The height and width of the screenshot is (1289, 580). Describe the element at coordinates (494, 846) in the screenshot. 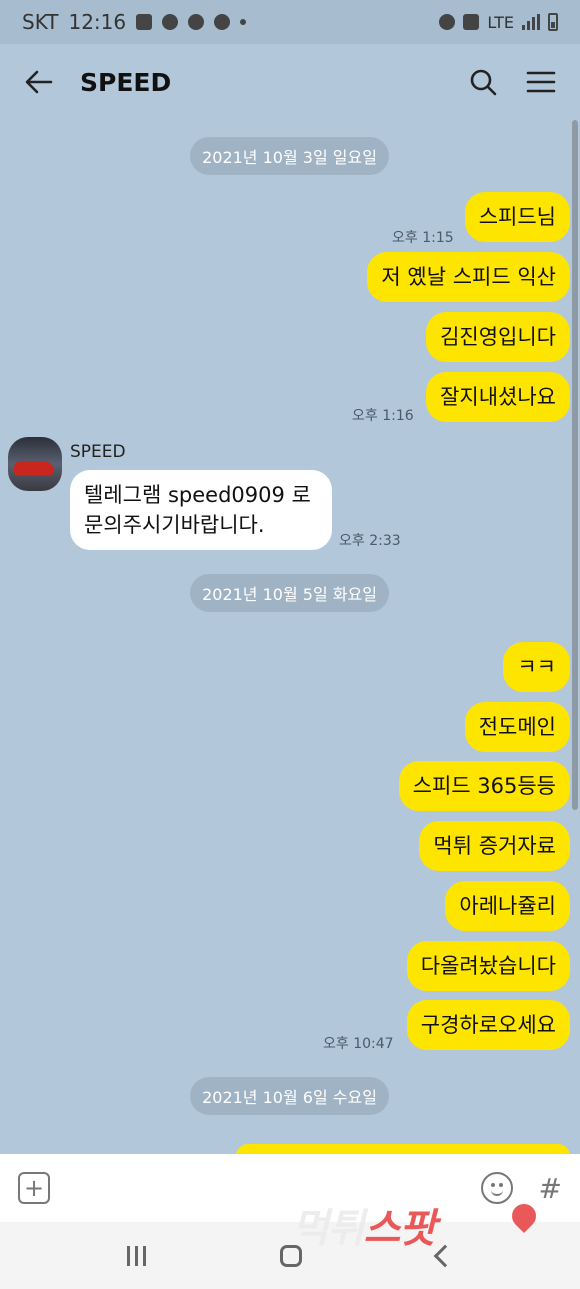

I see `my-message-bubble: 먹튀 증거자료` at that location.